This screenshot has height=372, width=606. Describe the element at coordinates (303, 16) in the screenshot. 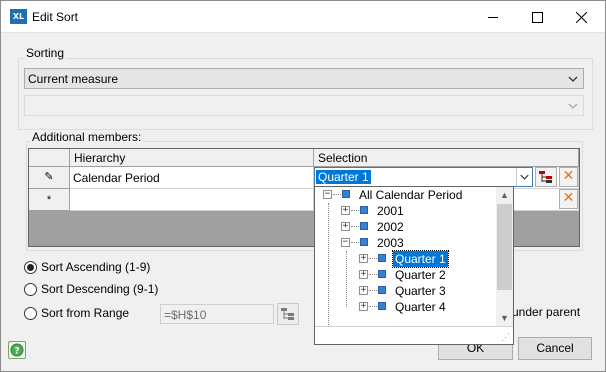

I see `title-bar: XL Edit Sort` at that location.